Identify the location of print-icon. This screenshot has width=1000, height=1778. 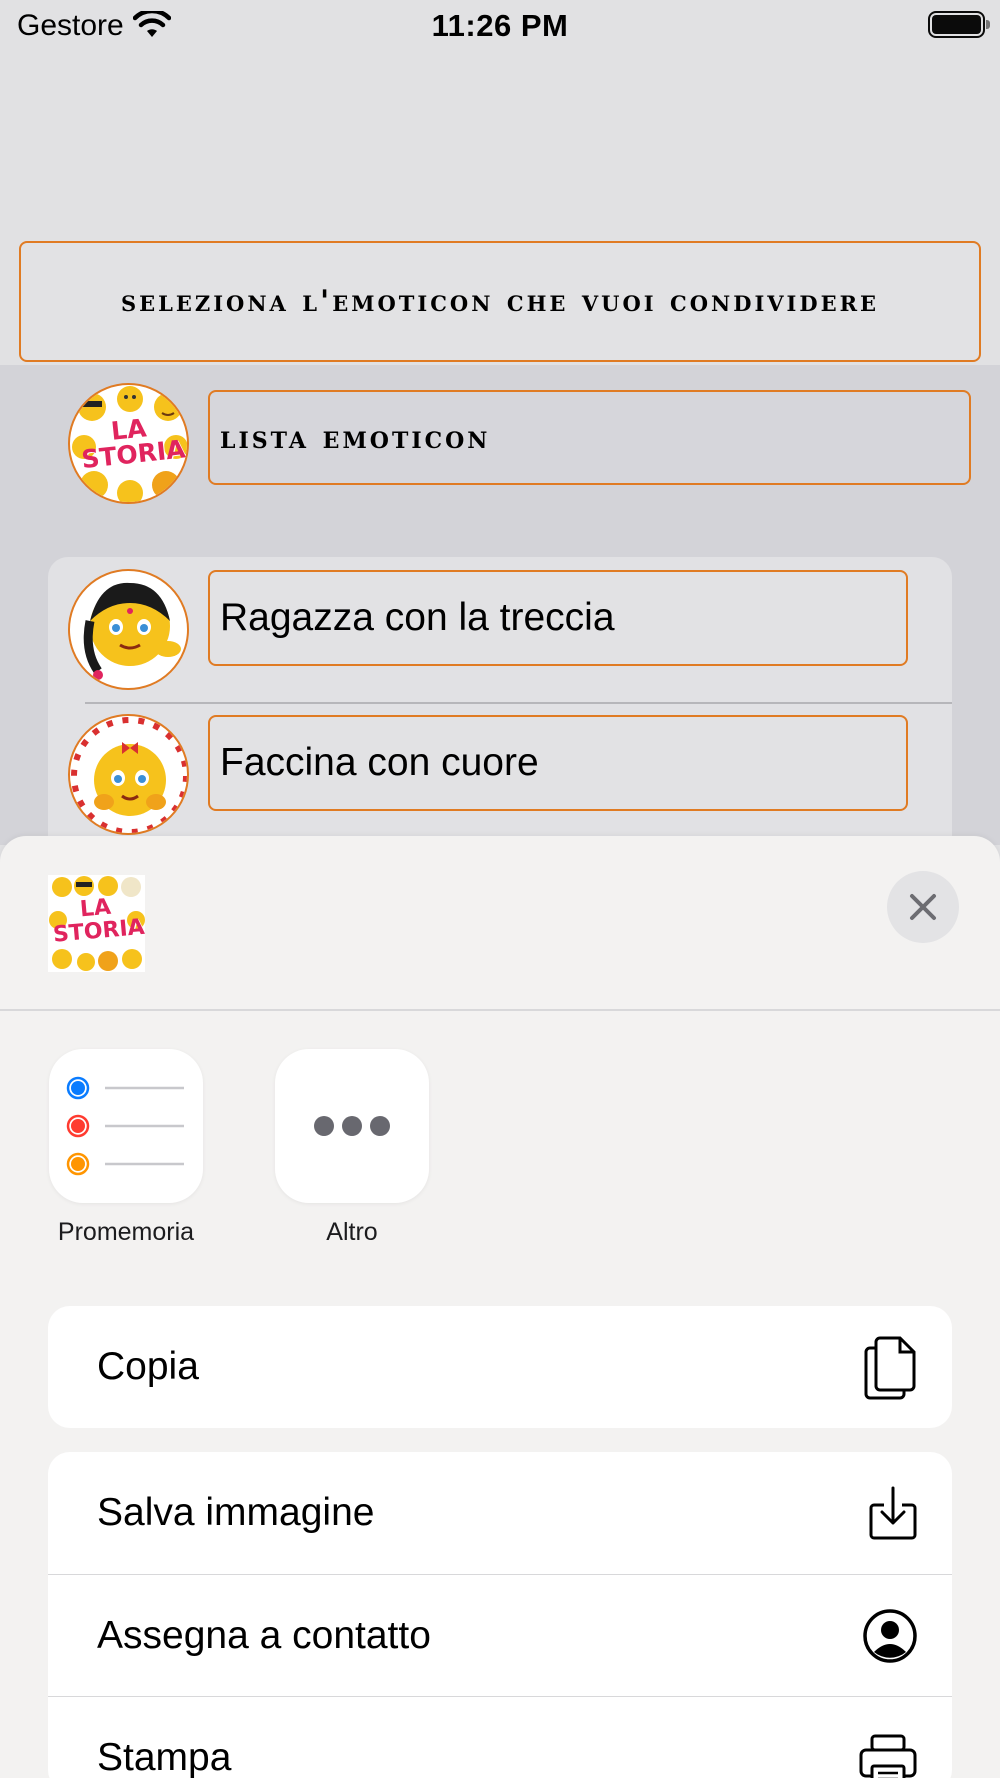
(888, 1756).